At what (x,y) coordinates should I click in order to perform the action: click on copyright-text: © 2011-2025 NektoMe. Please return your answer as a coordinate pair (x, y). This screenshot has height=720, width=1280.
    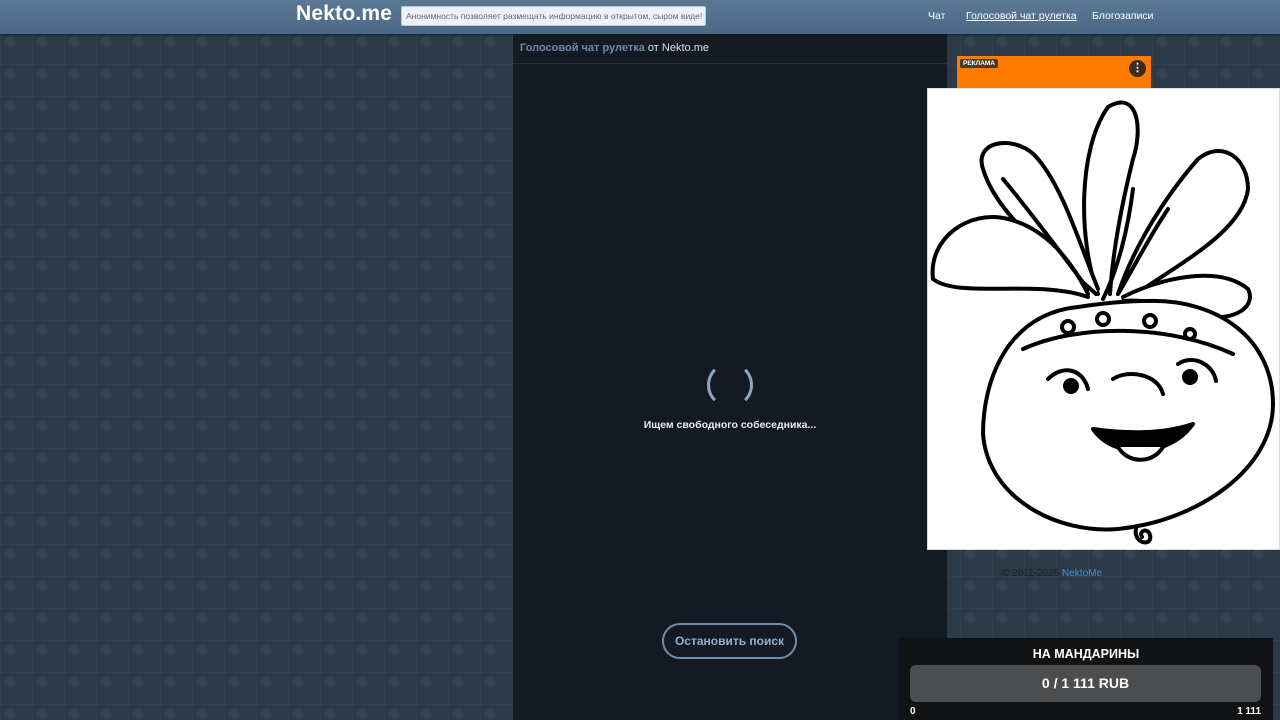
    Looking at the image, I should click on (1052, 573).